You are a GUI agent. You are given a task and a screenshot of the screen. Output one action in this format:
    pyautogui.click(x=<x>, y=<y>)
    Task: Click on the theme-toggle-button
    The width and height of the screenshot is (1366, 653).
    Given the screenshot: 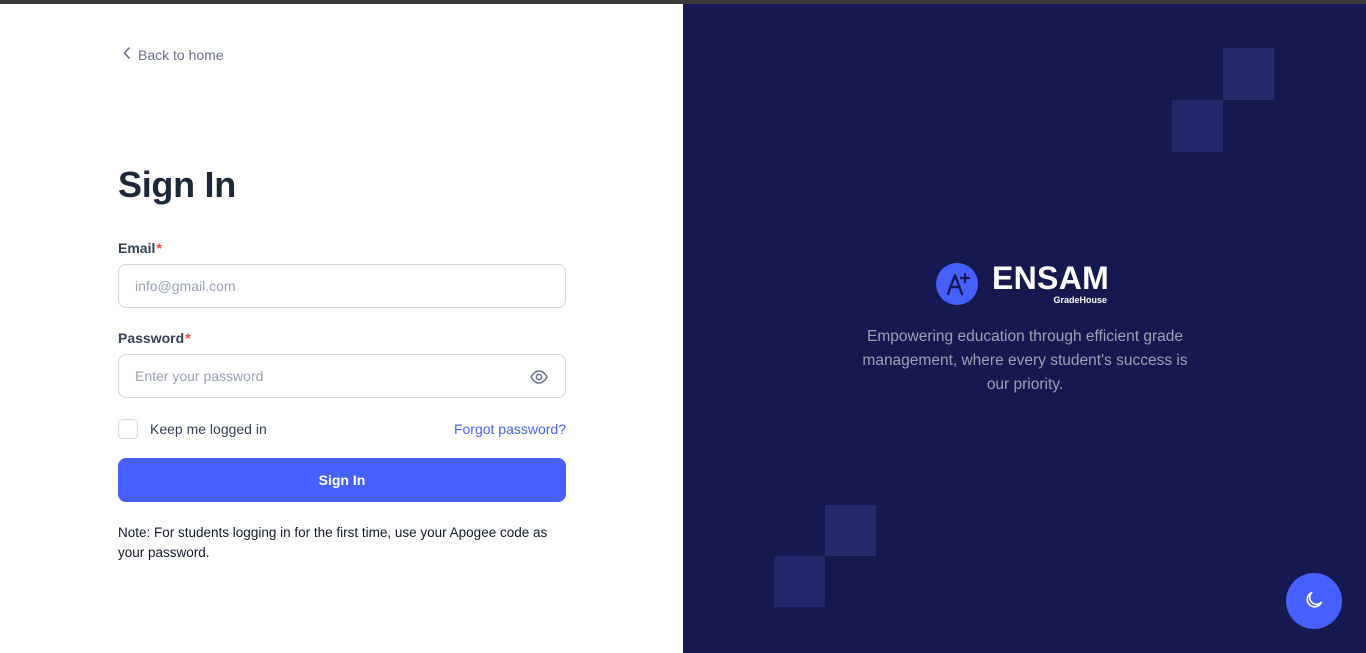 What is the action you would take?
    pyautogui.click(x=1314, y=601)
    